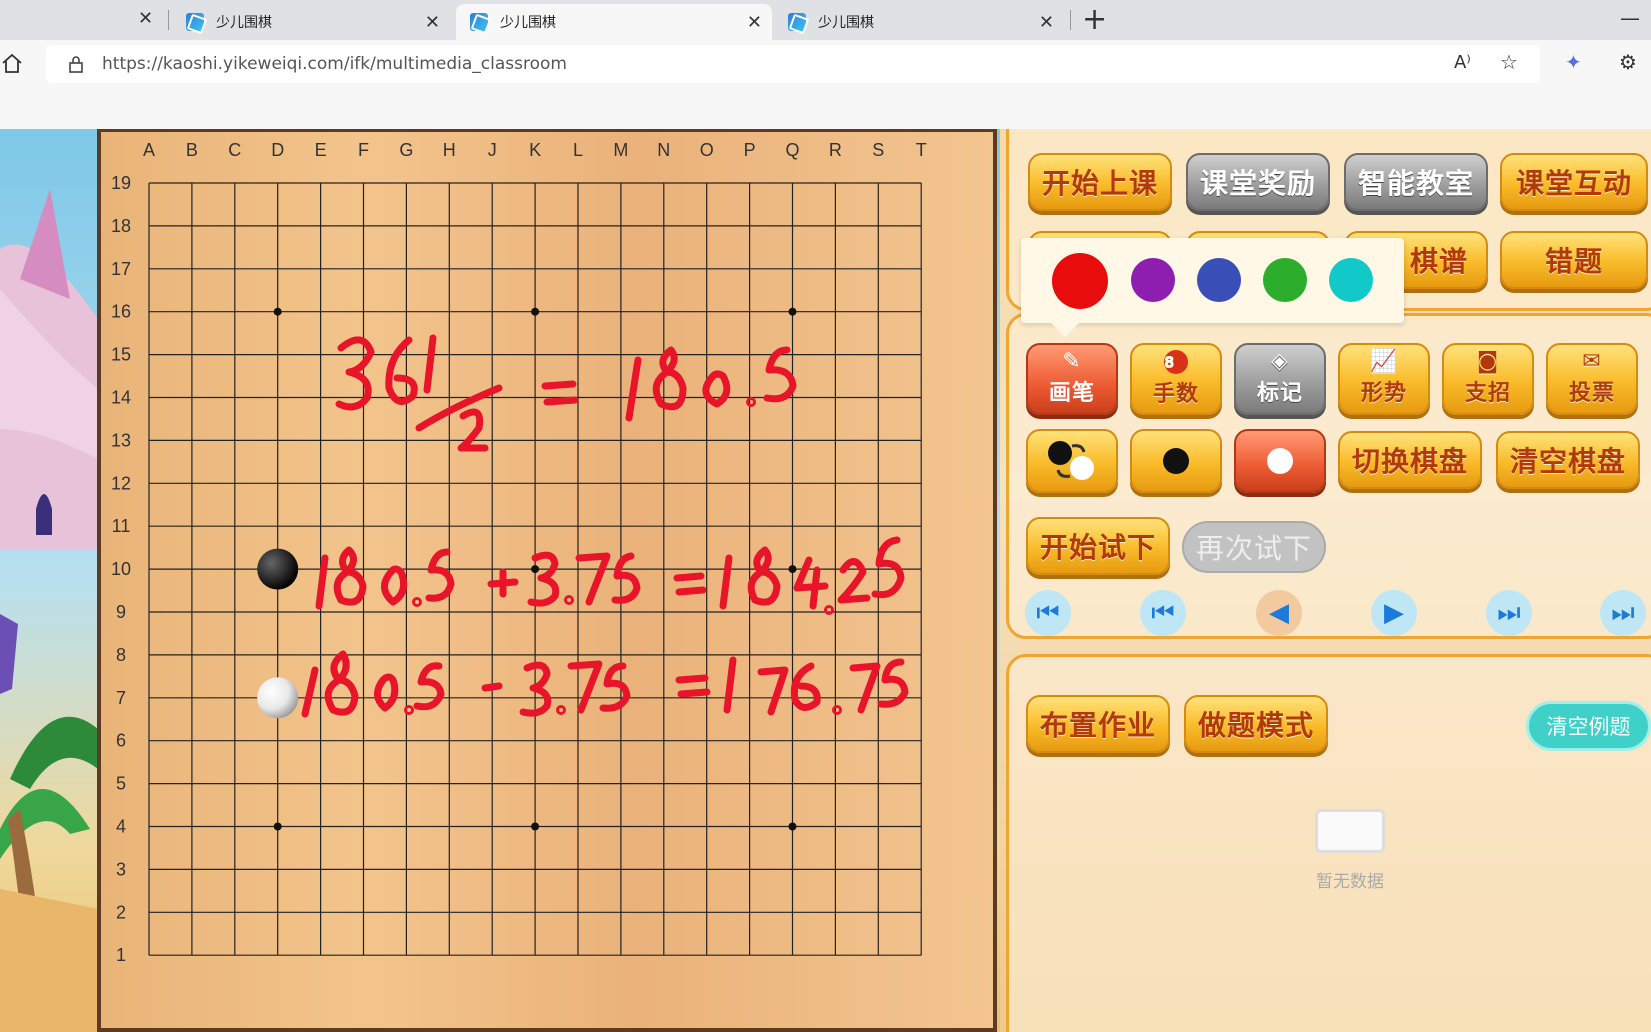 The image size is (1651, 1032). What do you see at coordinates (121, 398) in the screenshot?
I see `row-label: 14` at bounding box center [121, 398].